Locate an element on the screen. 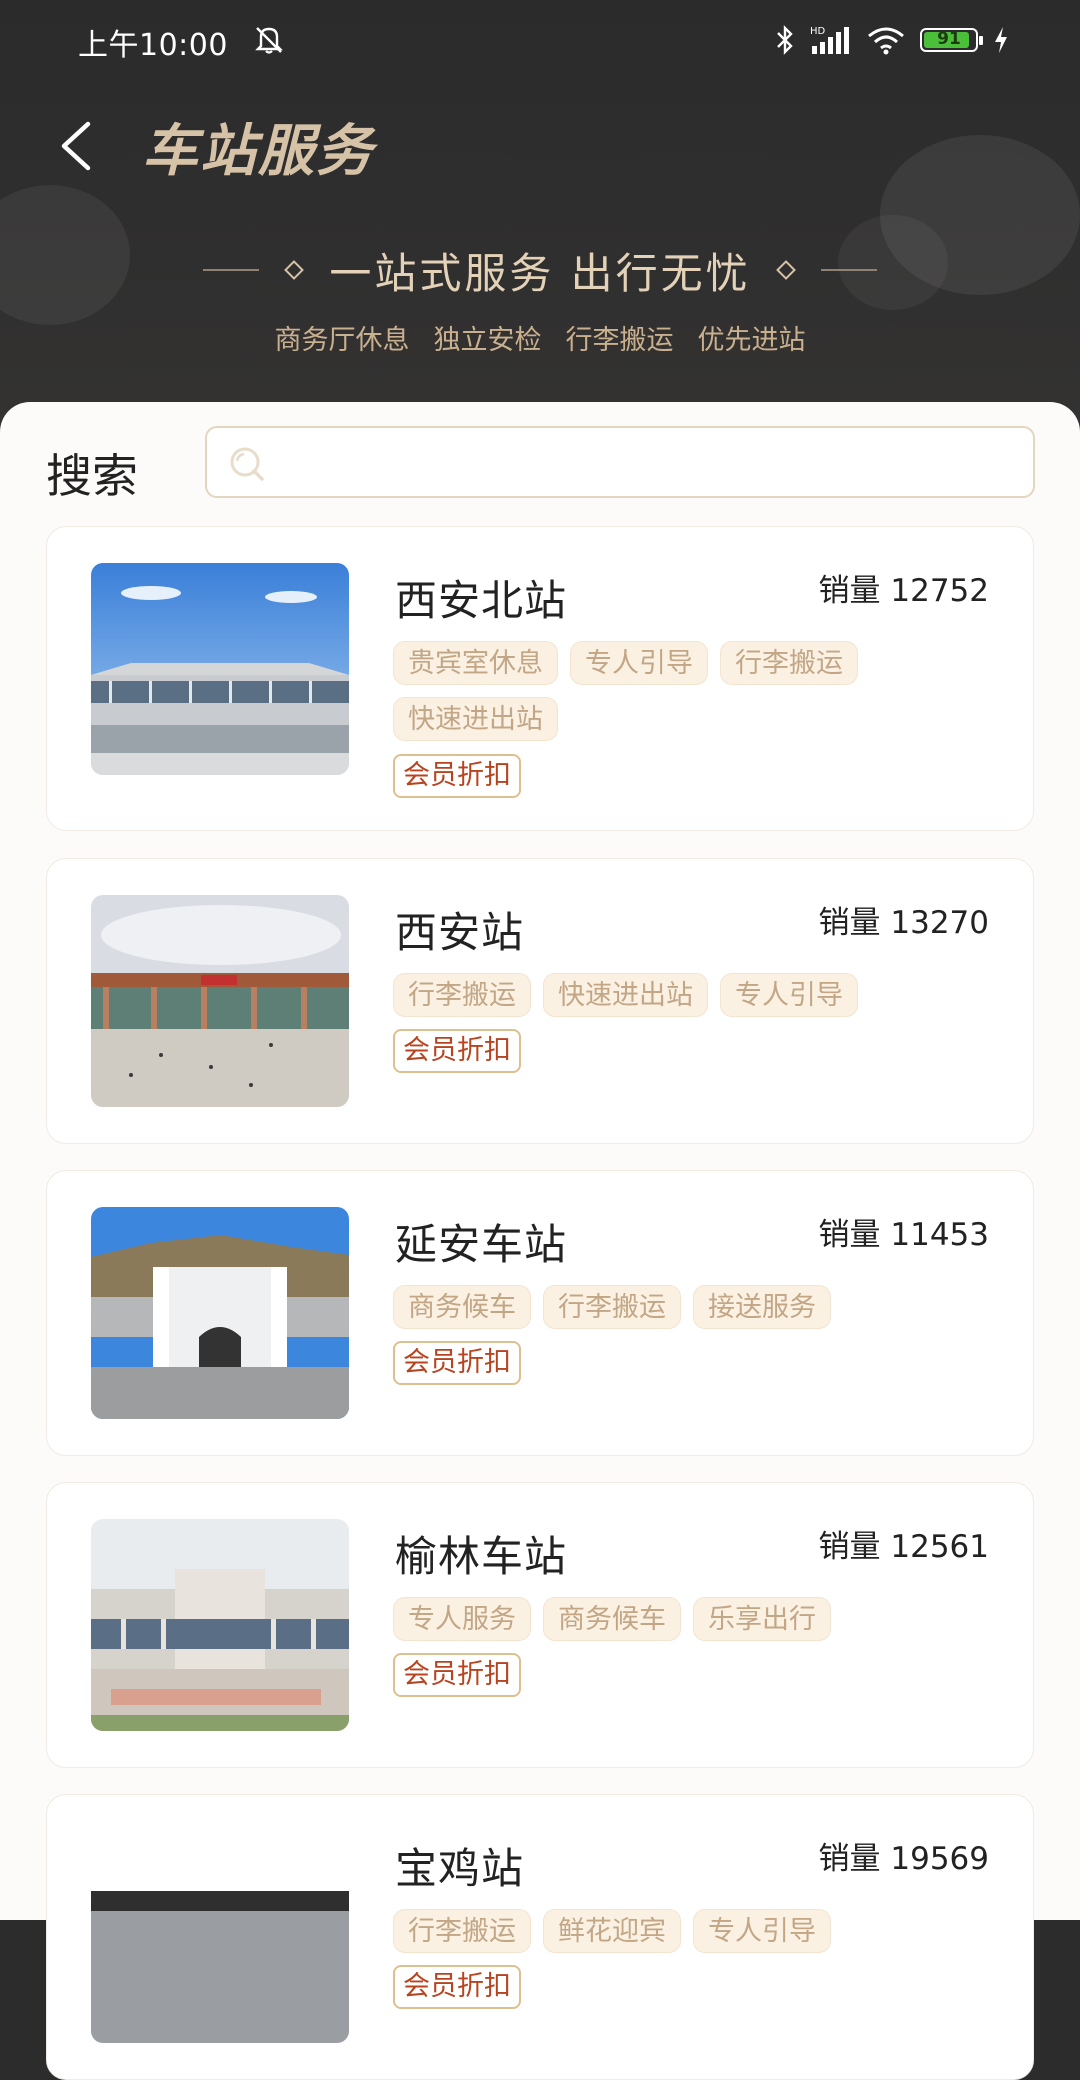  sales-count: 销量 13270 is located at coordinates (903, 923).